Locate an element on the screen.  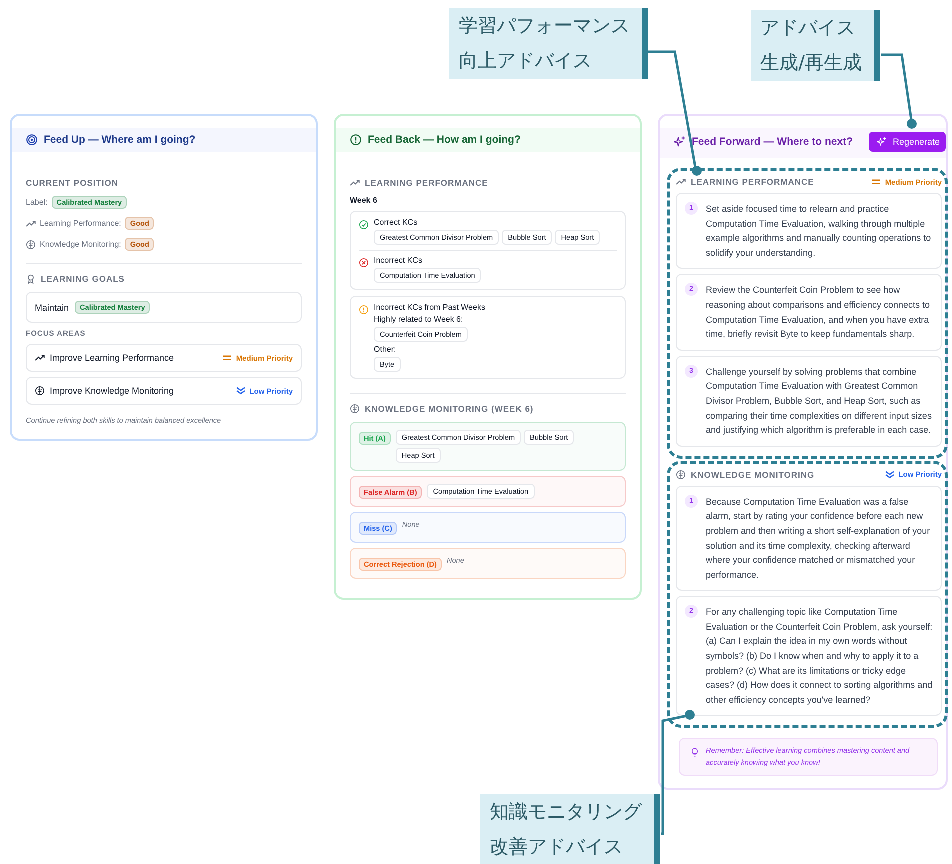
callout-text: 知識モニタリング is located at coordinates (566, 812).